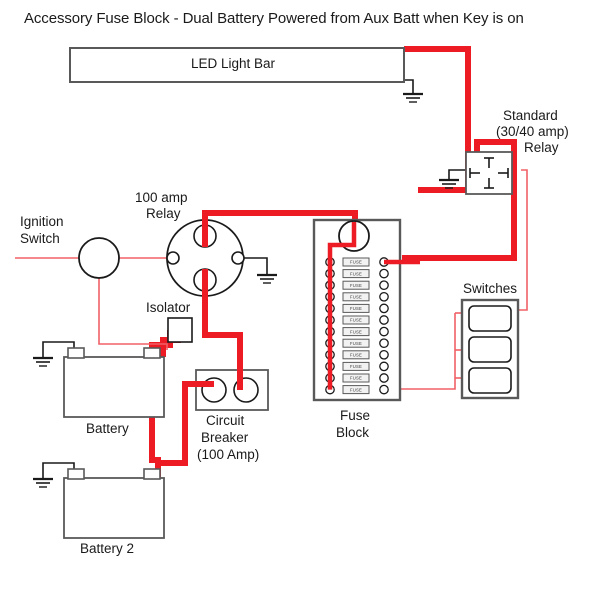  Describe the element at coordinates (76, 474) in the screenshot. I see `battery-2-terminal-negative` at that location.